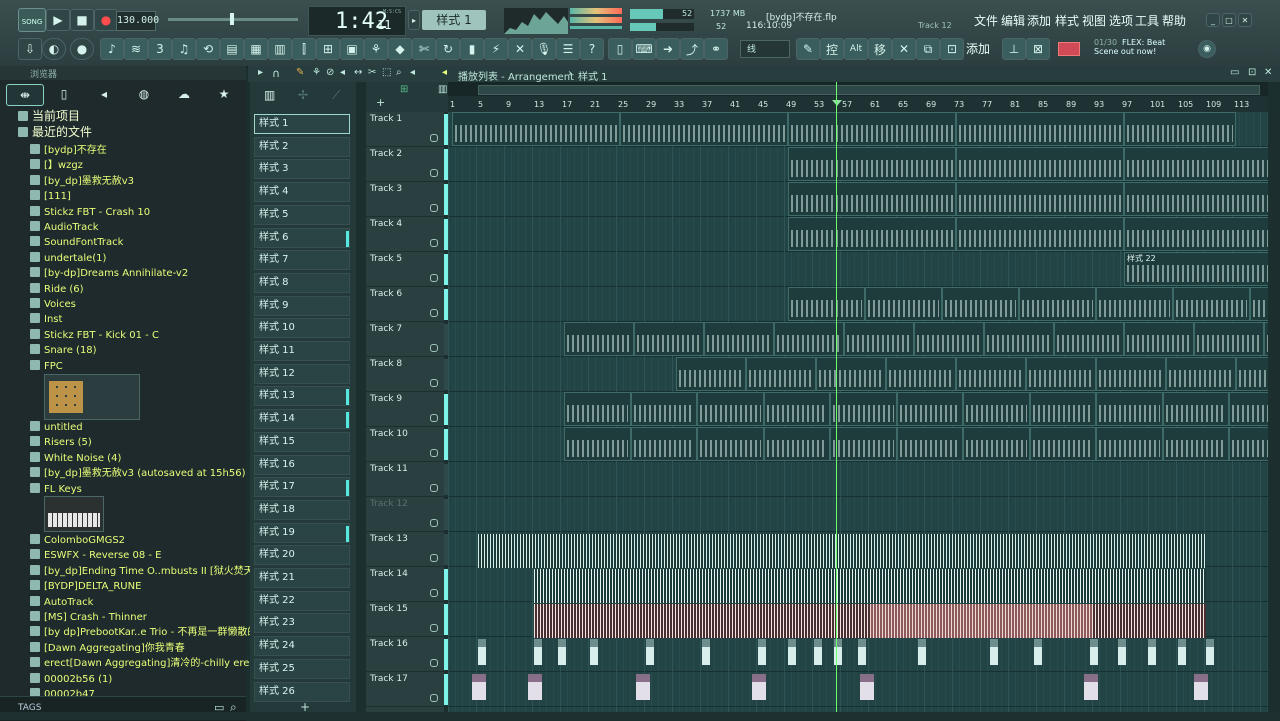 The height and width of the screenshot is (721, 1280). Describe the element at coordinates (472, 49) in the screenshot. I see `save-icon: ▮` at that location.